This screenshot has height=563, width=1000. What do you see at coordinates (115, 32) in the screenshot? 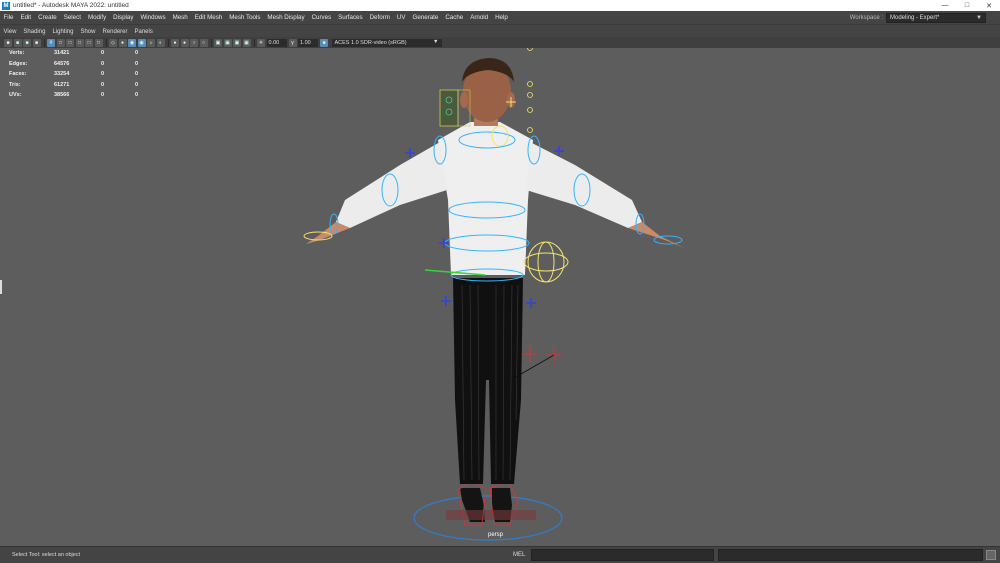
I see `panel-menu-renderer: Renderer` at bounding box center [115, 32].